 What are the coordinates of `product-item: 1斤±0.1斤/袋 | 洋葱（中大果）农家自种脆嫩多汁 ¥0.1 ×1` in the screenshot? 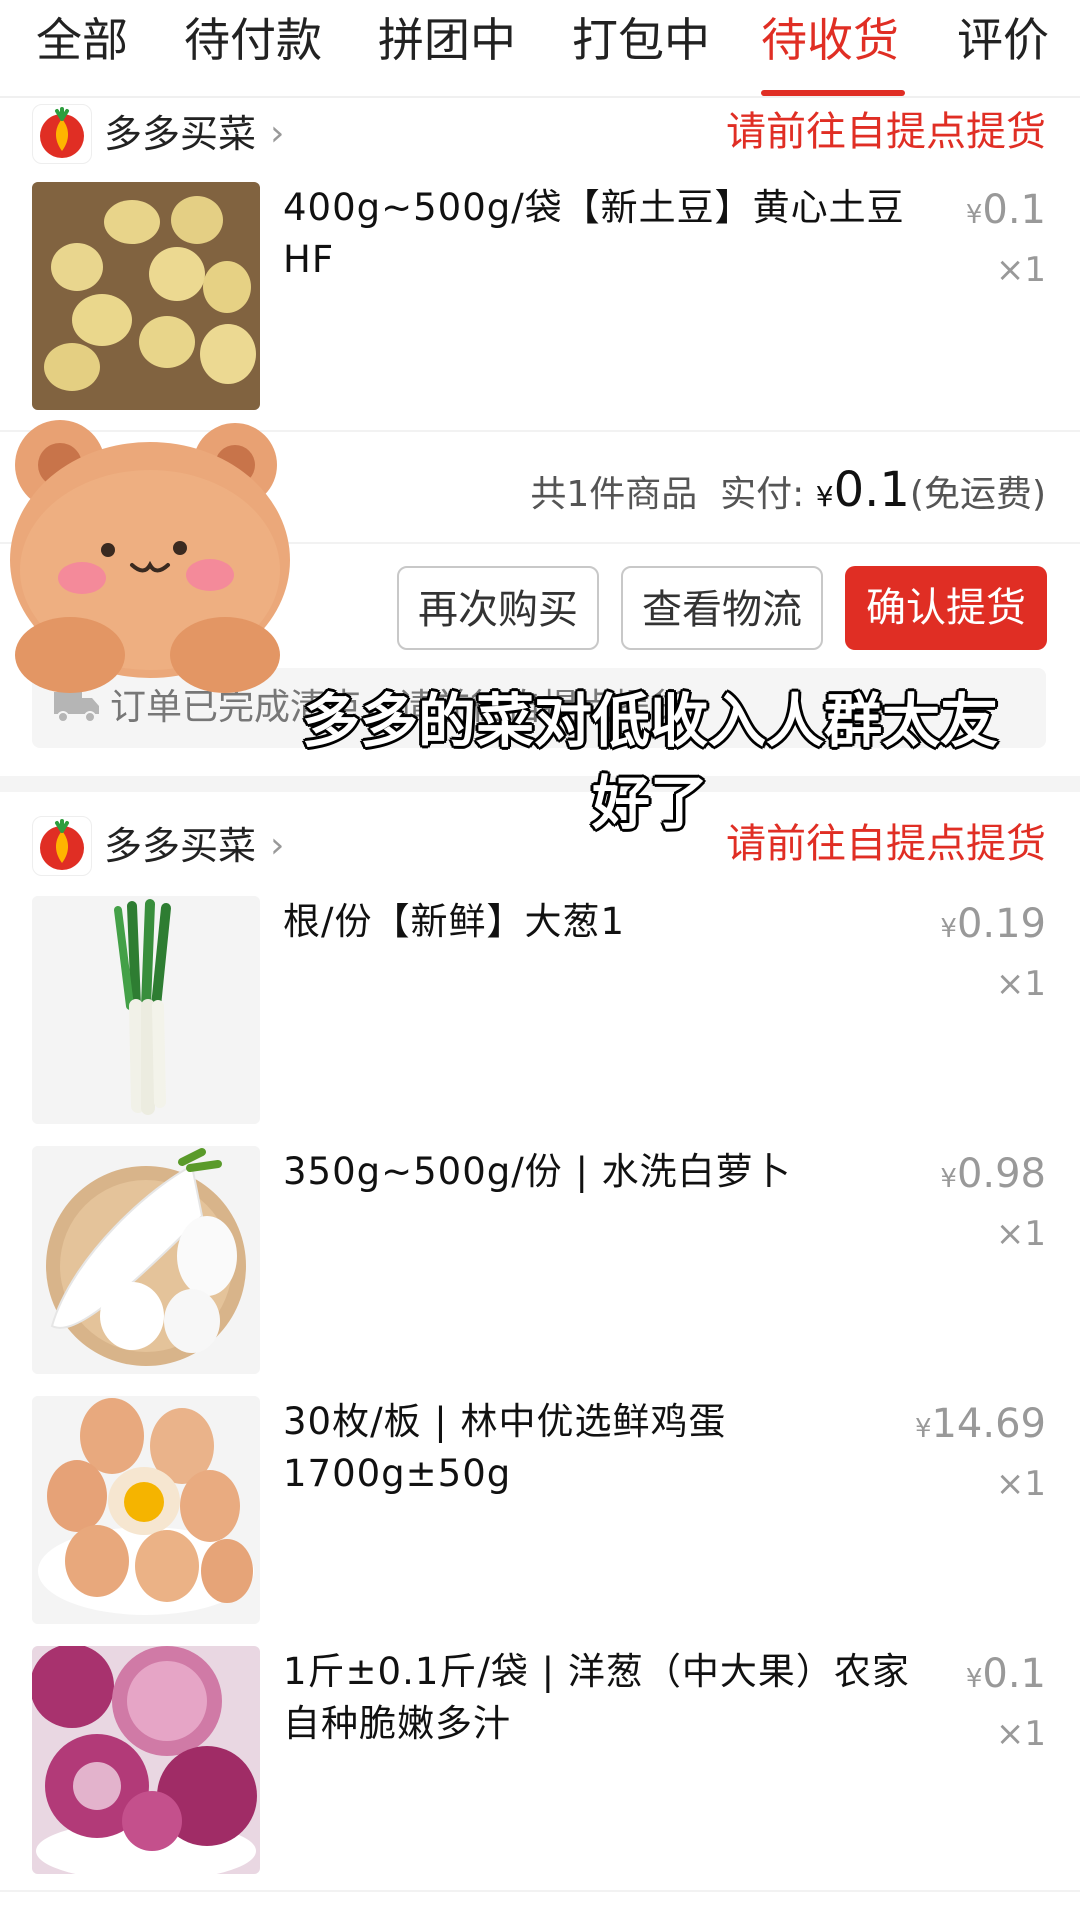 It's located at (540, 1761).